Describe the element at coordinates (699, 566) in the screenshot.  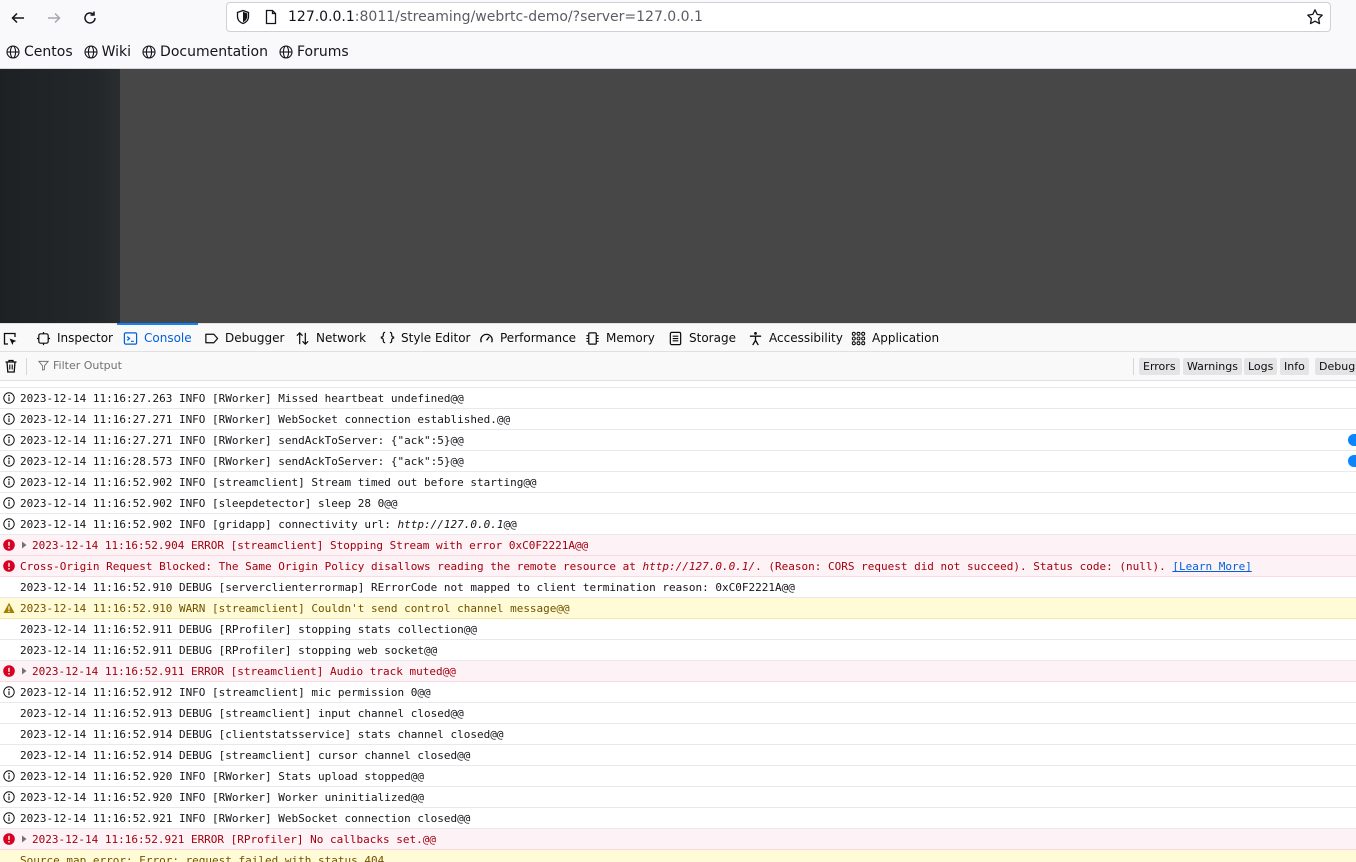
I see `cors-url: http://127.0.0.1/` at that location.